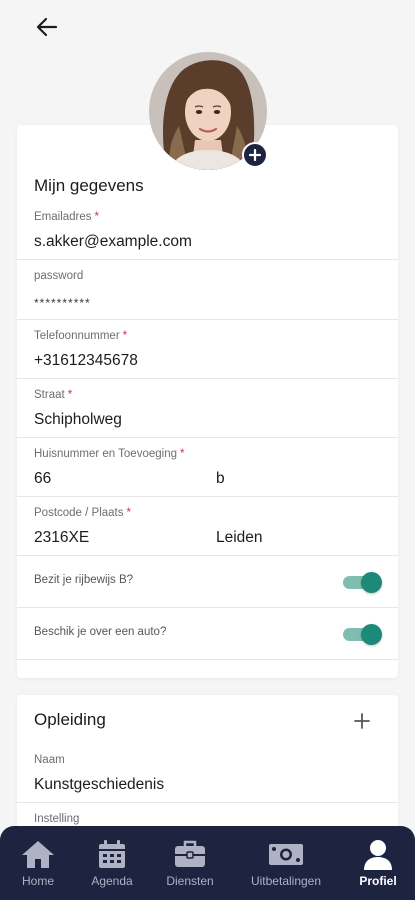  I want to click on password-label: password, so click(59, 276).